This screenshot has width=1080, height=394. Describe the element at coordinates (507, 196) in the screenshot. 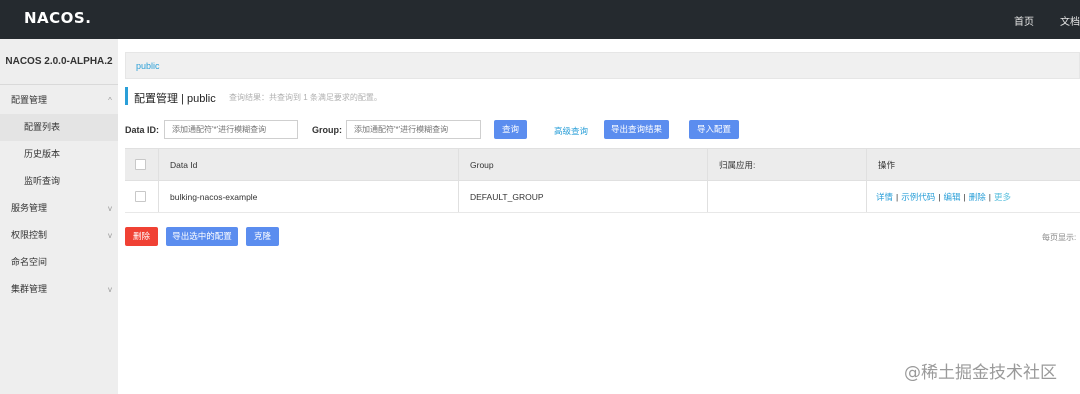

I see `cell-group: DEFAULT_GROUP` at that location.